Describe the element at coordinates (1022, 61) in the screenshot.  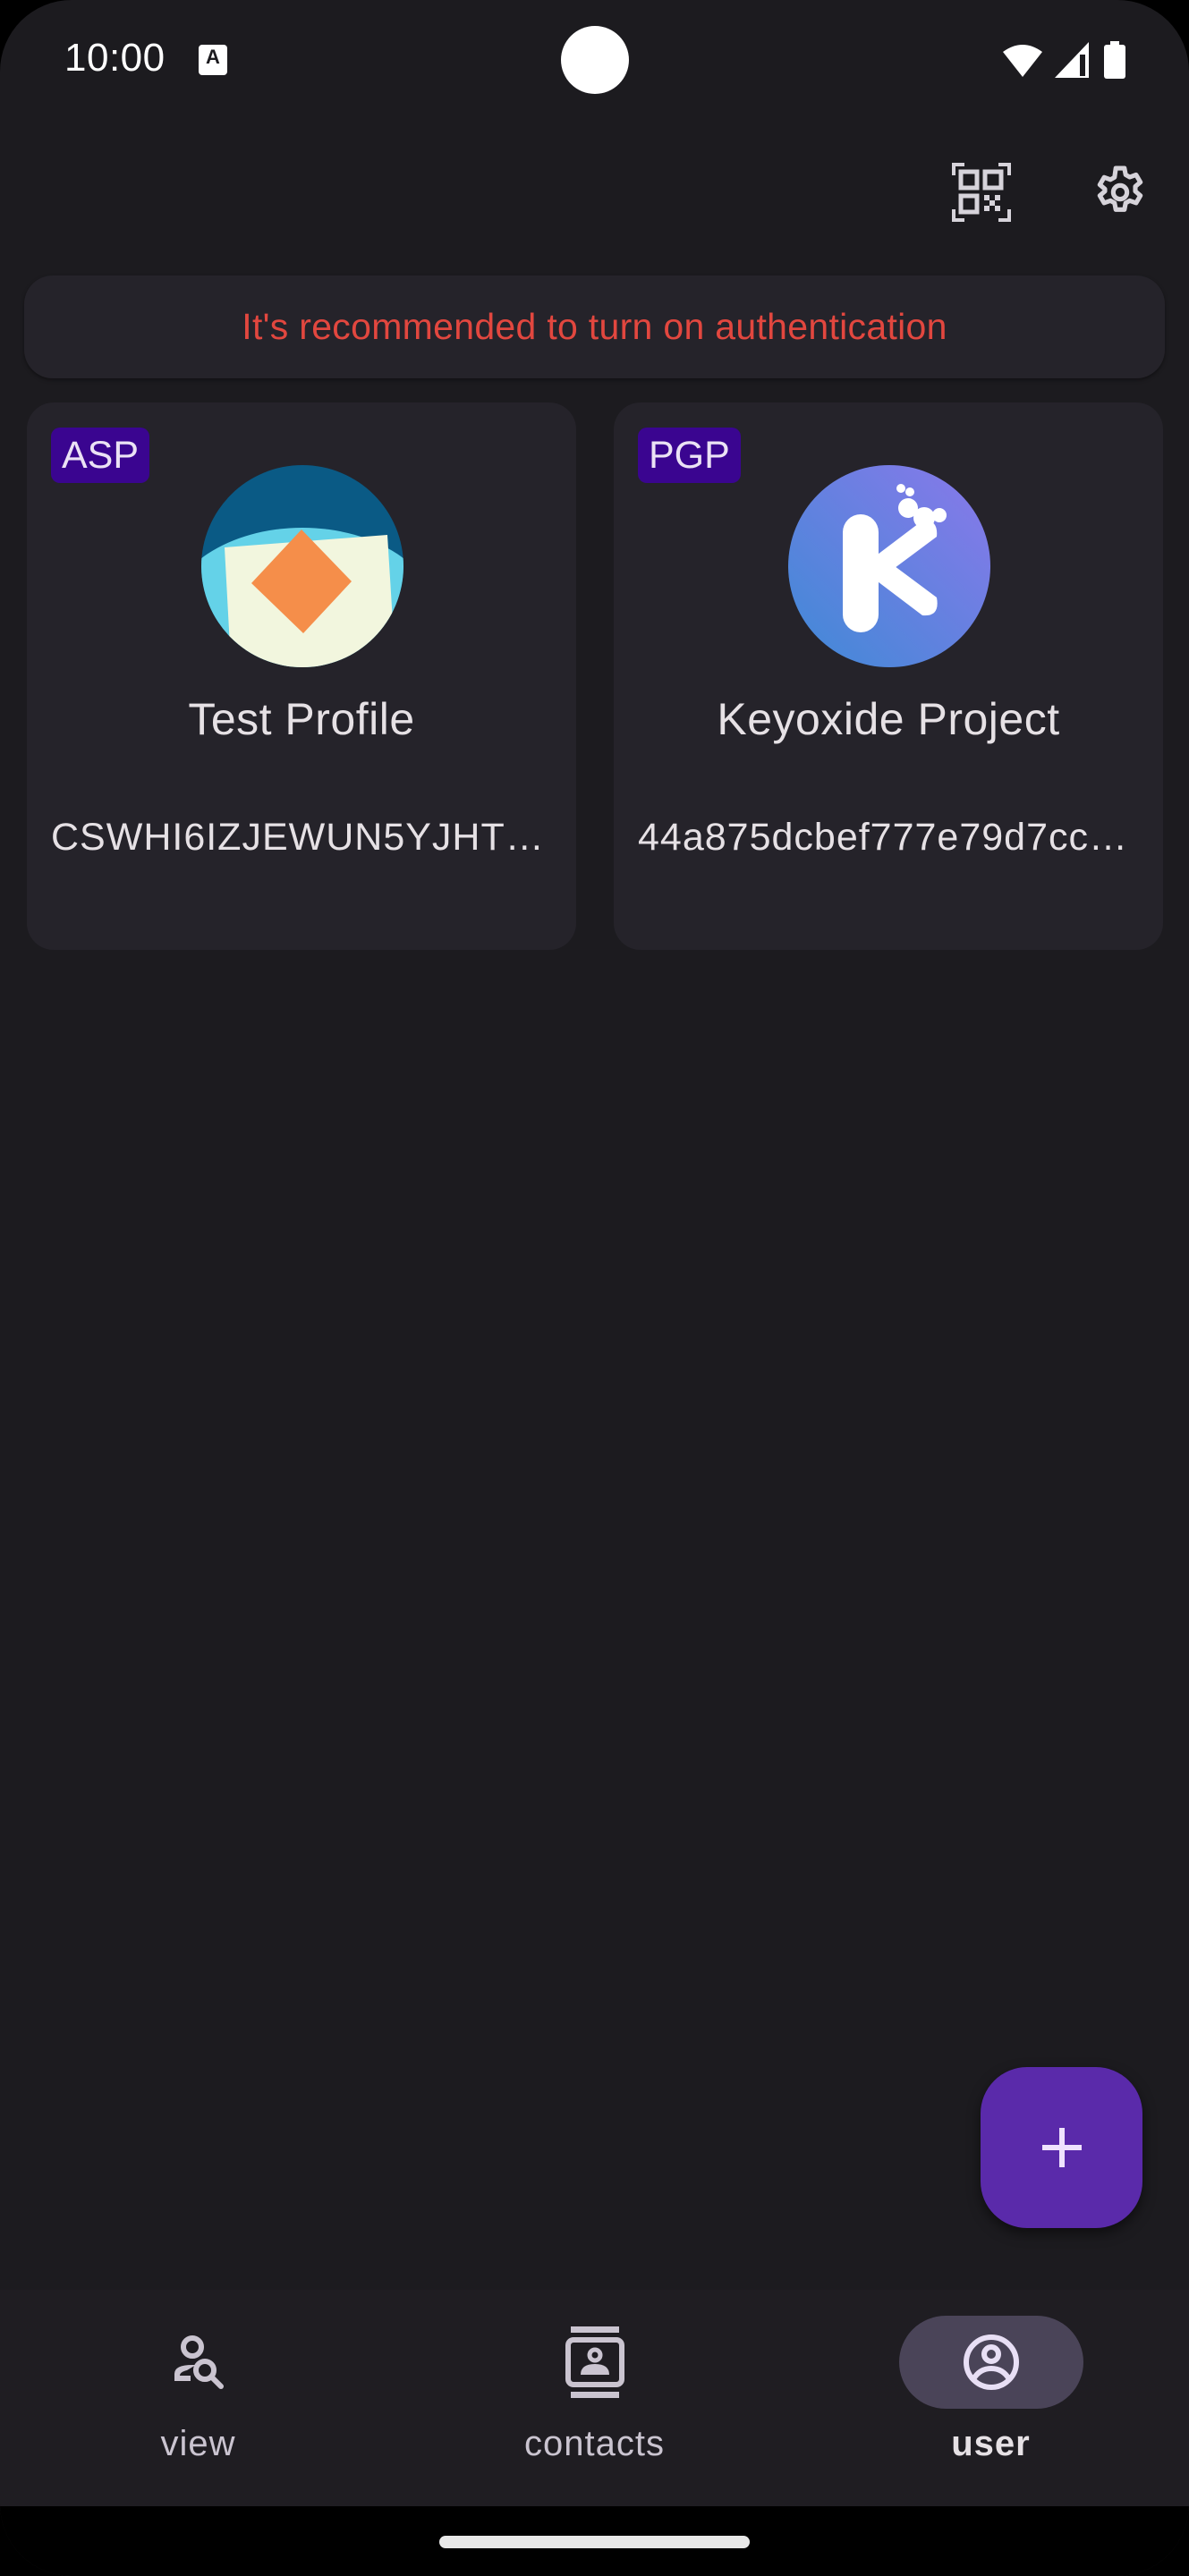
I see `wifi-icon` at that location.